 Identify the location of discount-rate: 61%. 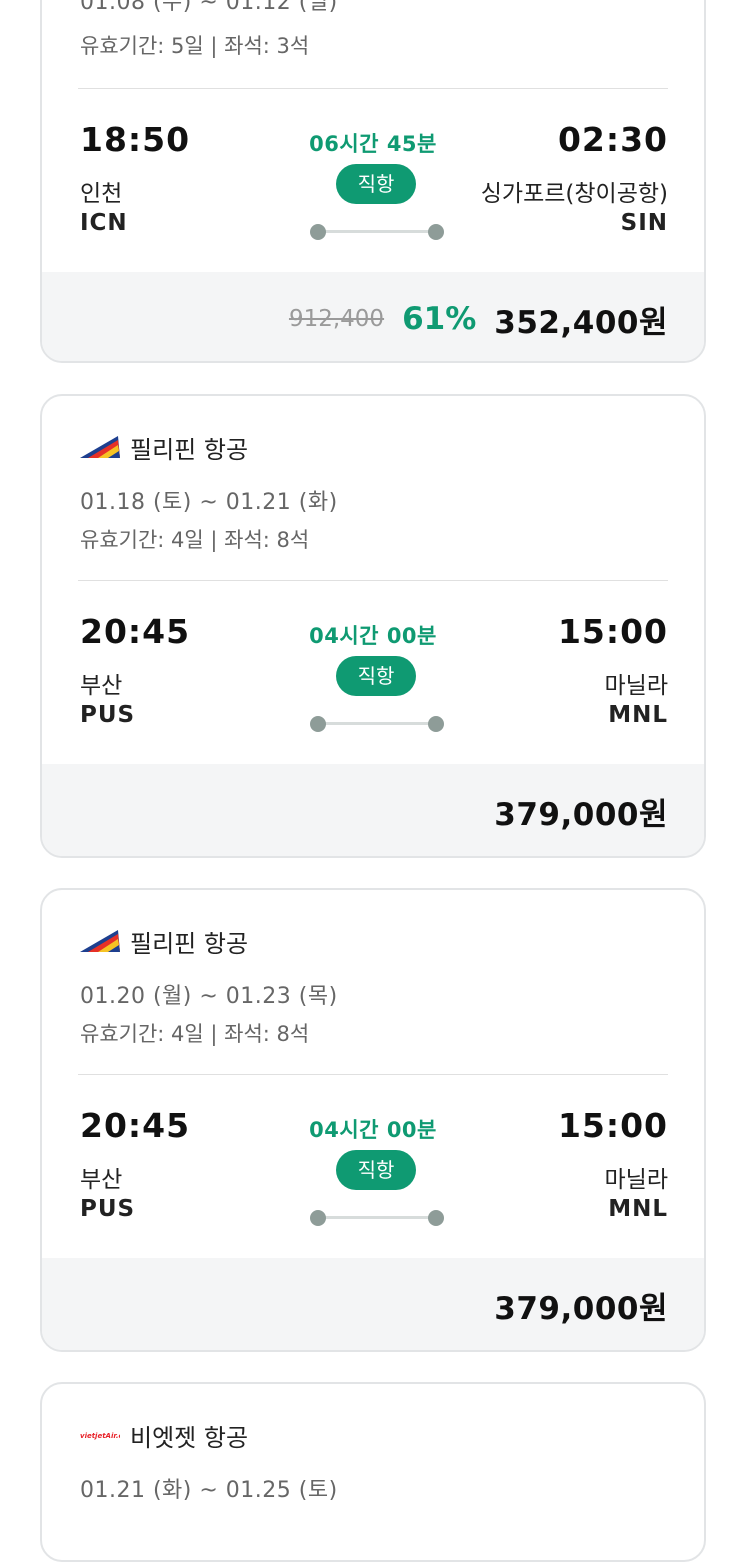
(439, 319).